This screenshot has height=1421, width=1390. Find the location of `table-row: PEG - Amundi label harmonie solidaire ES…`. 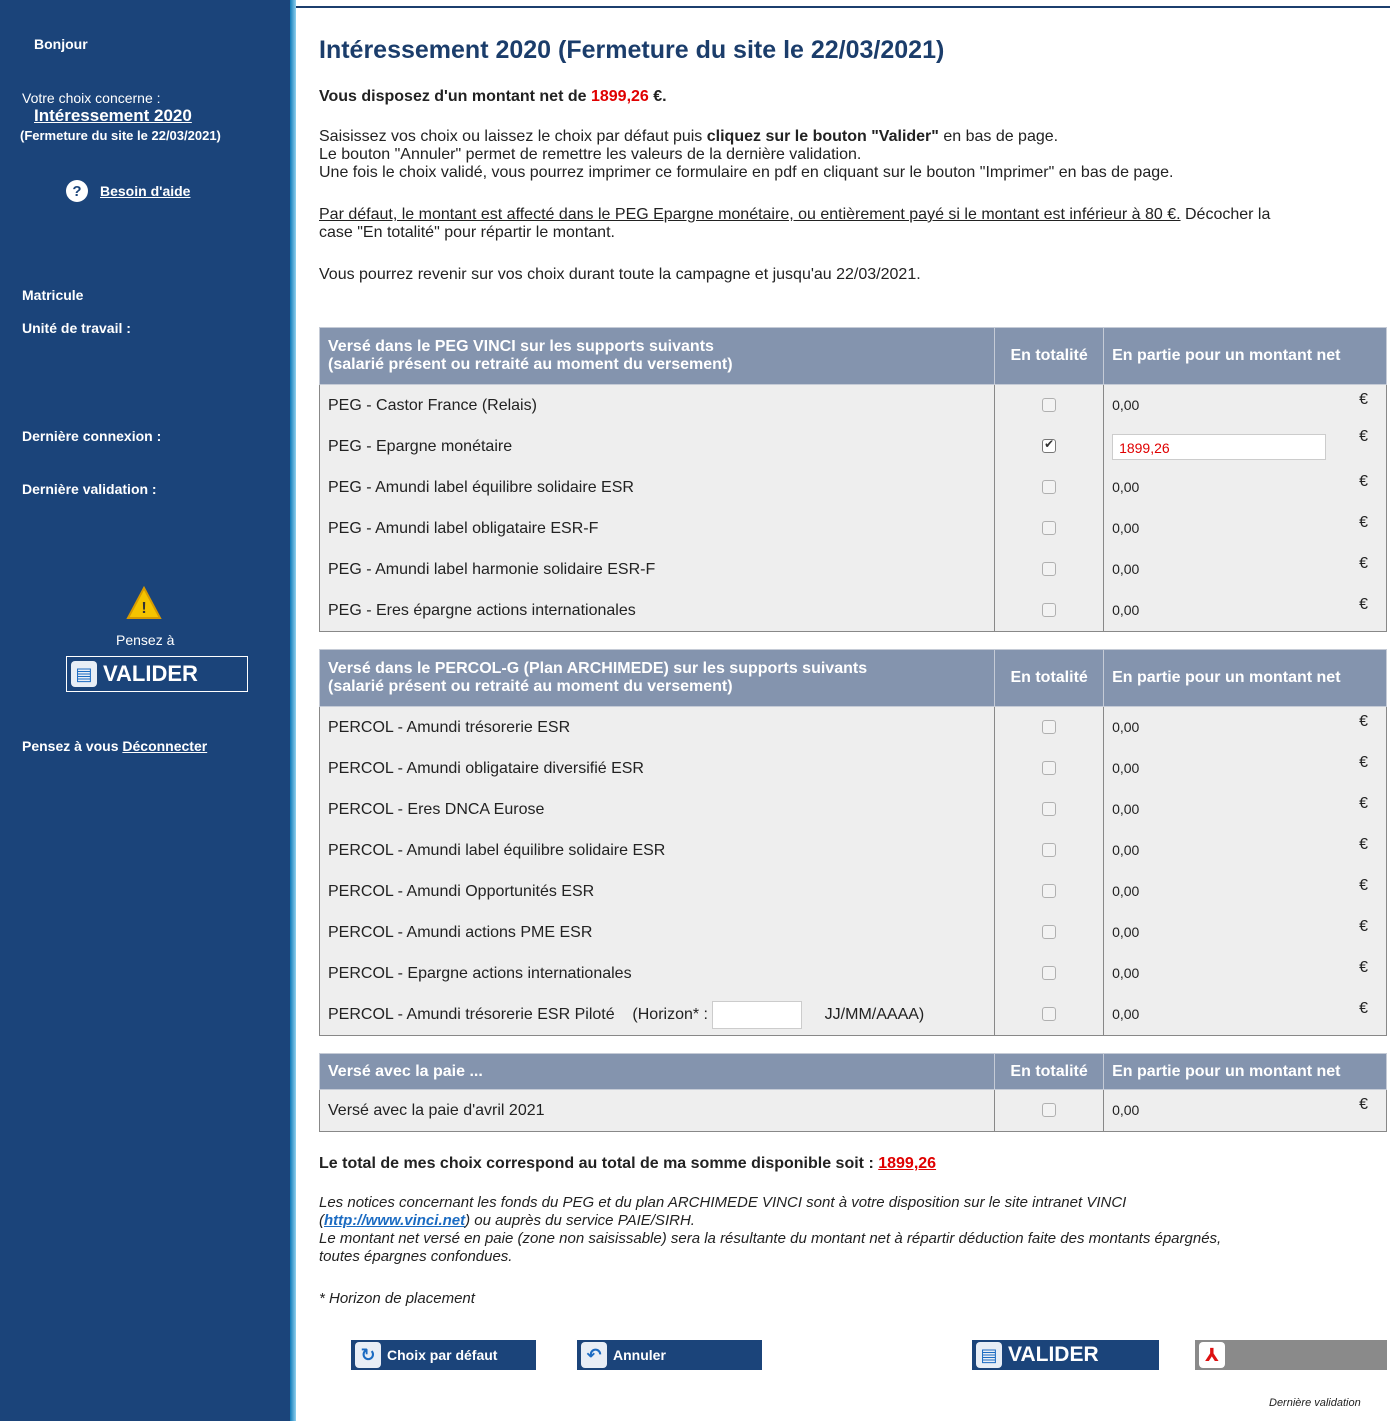

table-row: PEG - Amundi label harmonie solidaire ES… is located at coordinates (852, 569).